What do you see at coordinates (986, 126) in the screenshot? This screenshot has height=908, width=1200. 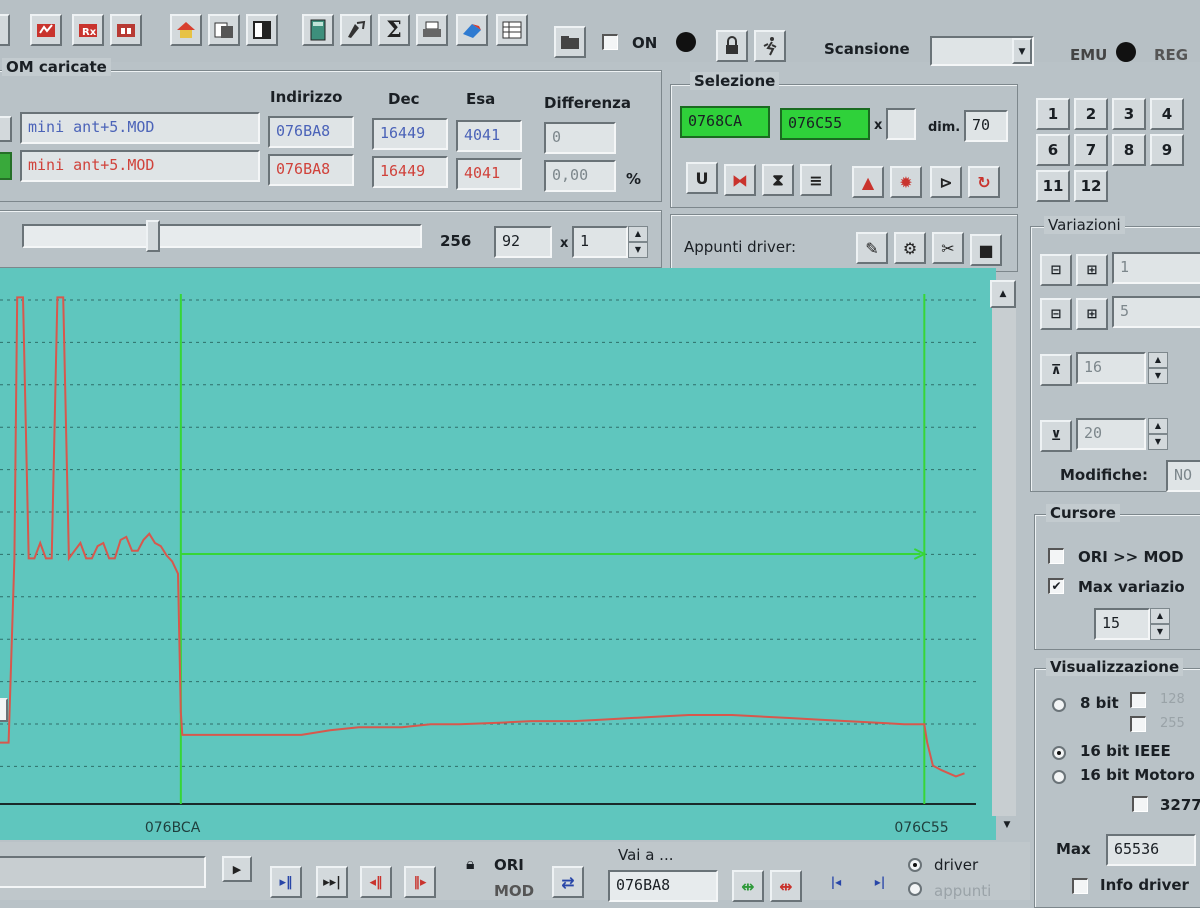 I see `dim-field: 70` at bounding box center [986, 126].